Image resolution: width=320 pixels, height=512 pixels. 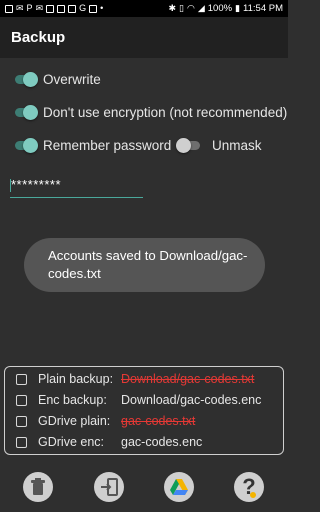 What do you see at coordinates (50, 8) in the screenshot?
I see `linkedin-icon` at bounding box center [50, 8].